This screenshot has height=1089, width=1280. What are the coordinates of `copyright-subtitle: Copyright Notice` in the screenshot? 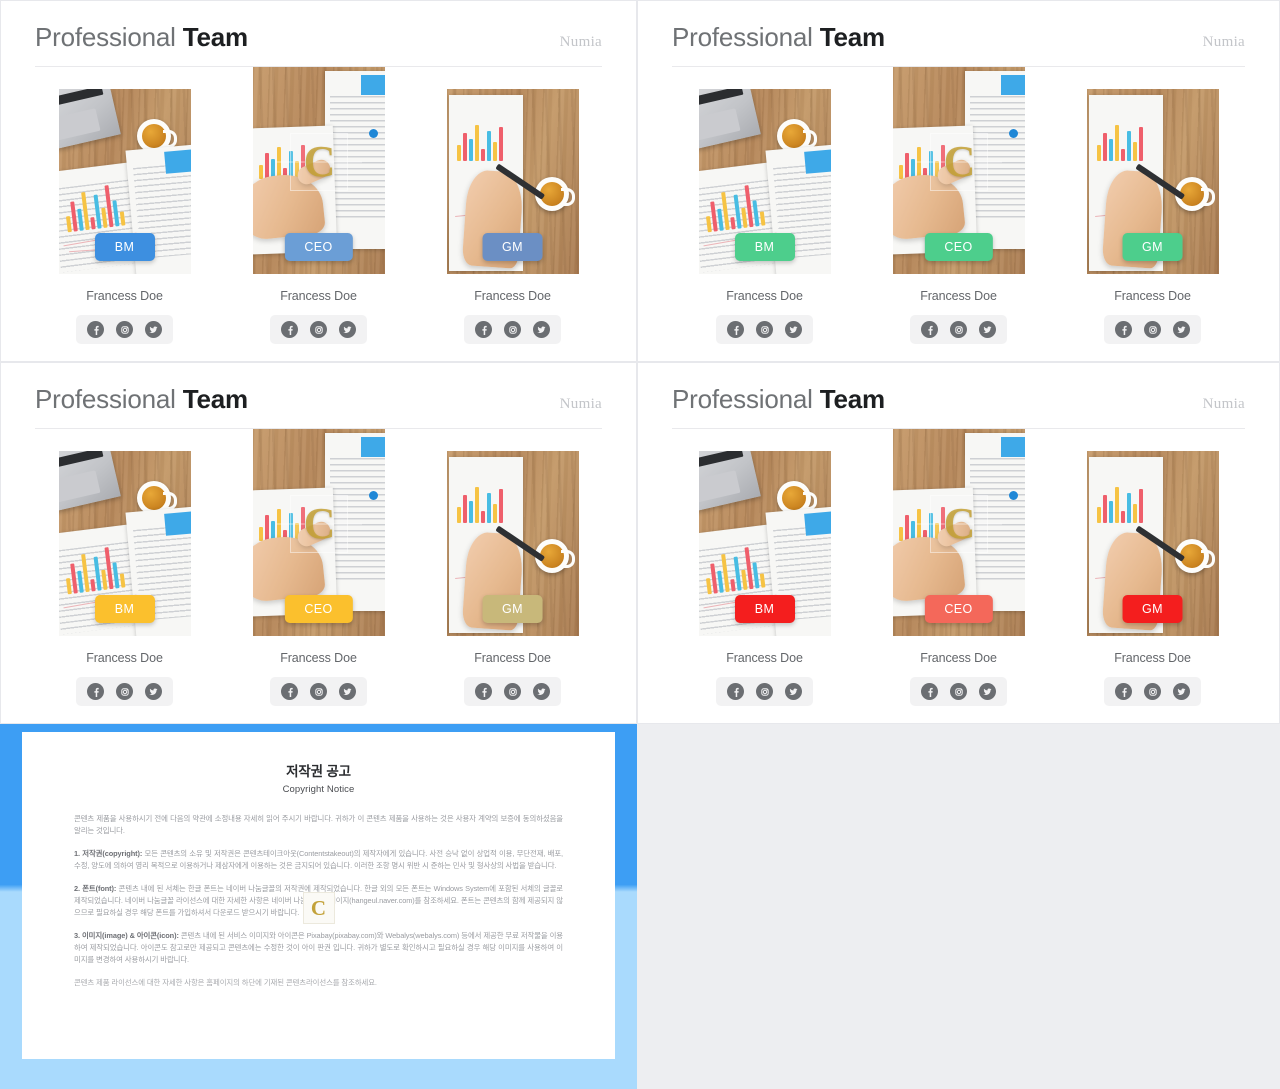 It's located at (318, 789).